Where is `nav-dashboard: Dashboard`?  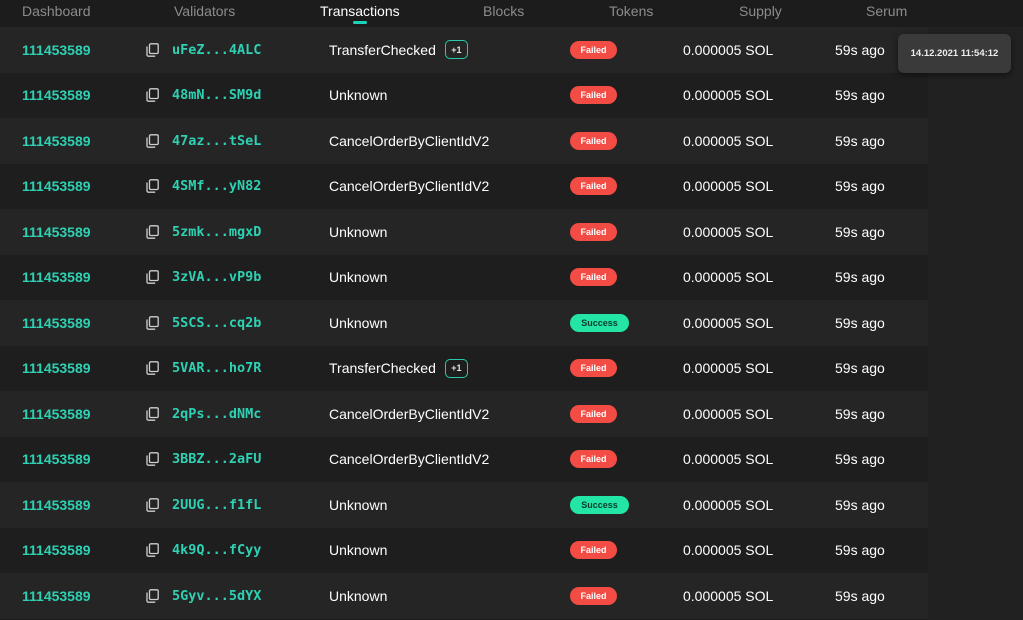 nav-dashboard: Dashboard is located at coordinates (56, 11).